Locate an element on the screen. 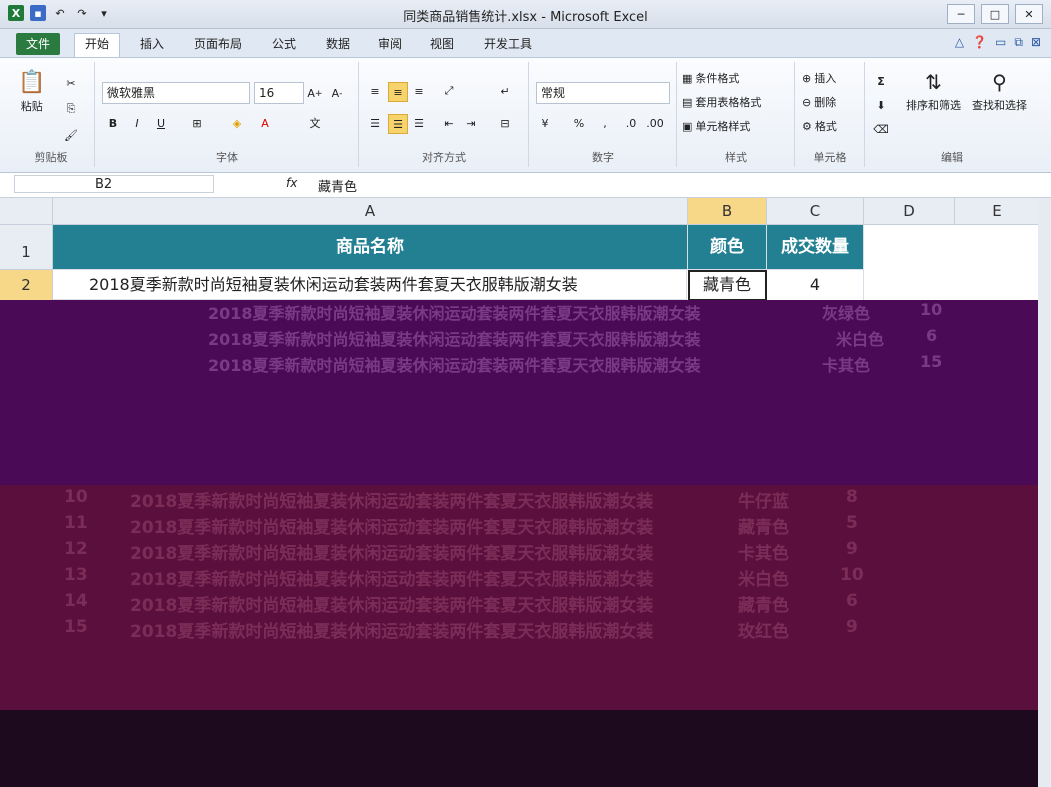 The height and width of the screenshot is (787, 1051). tab-formulas: 公式 is located at coordinates (284, 44).